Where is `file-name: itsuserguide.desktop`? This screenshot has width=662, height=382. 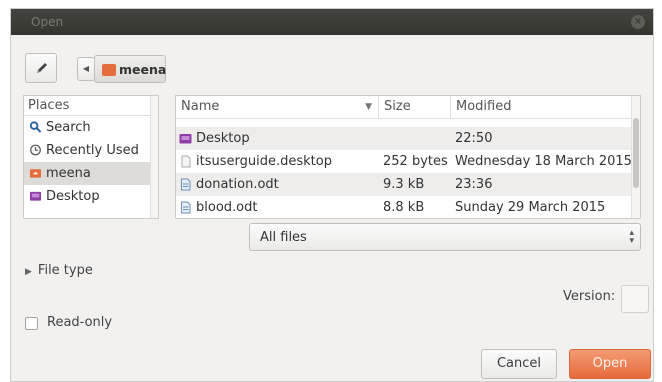
file-name: itsuserguide.desktop is located at coordinates (264, 161).